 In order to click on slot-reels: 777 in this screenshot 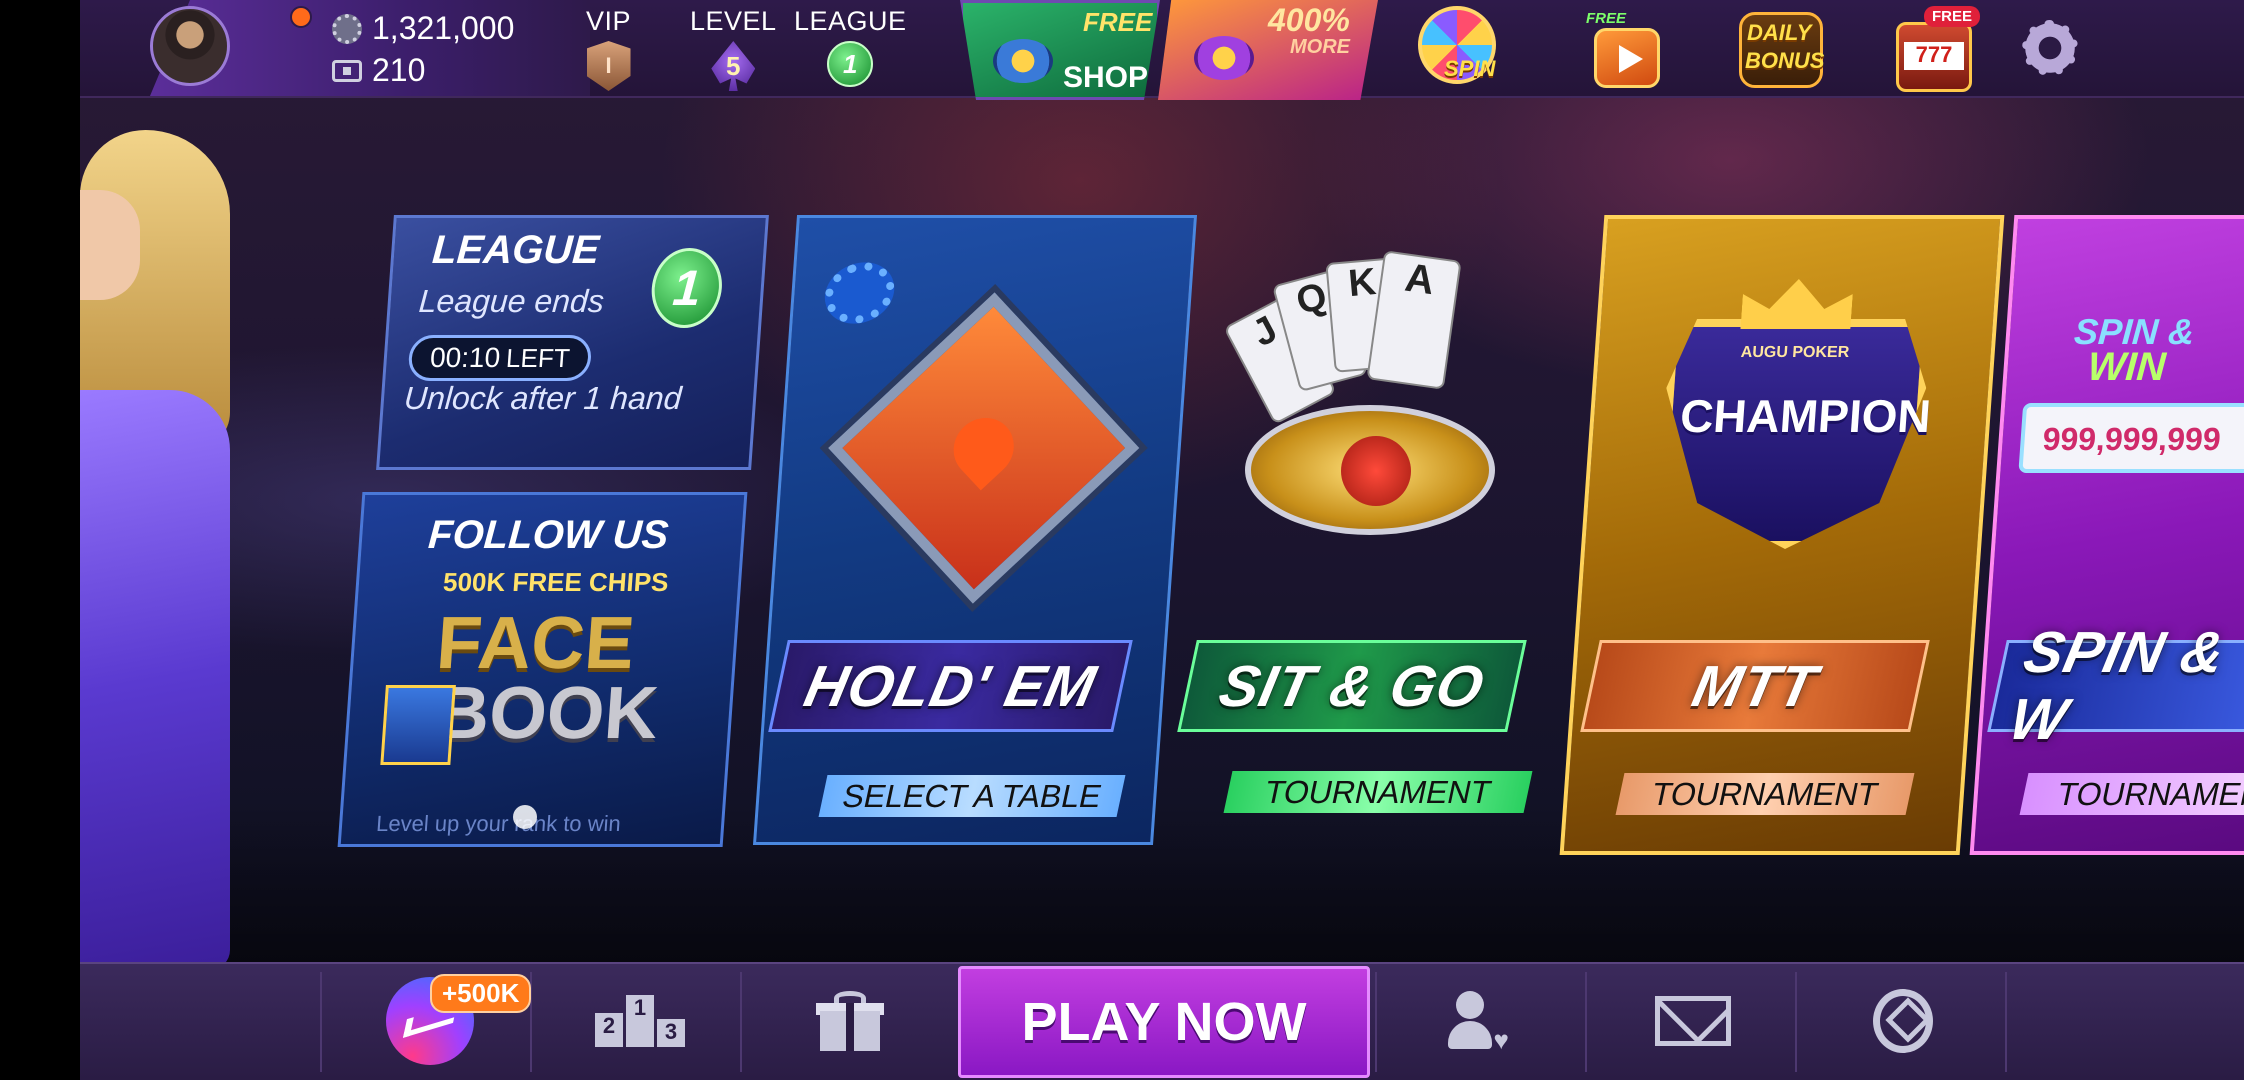, I will do `click(1934, 56)`.